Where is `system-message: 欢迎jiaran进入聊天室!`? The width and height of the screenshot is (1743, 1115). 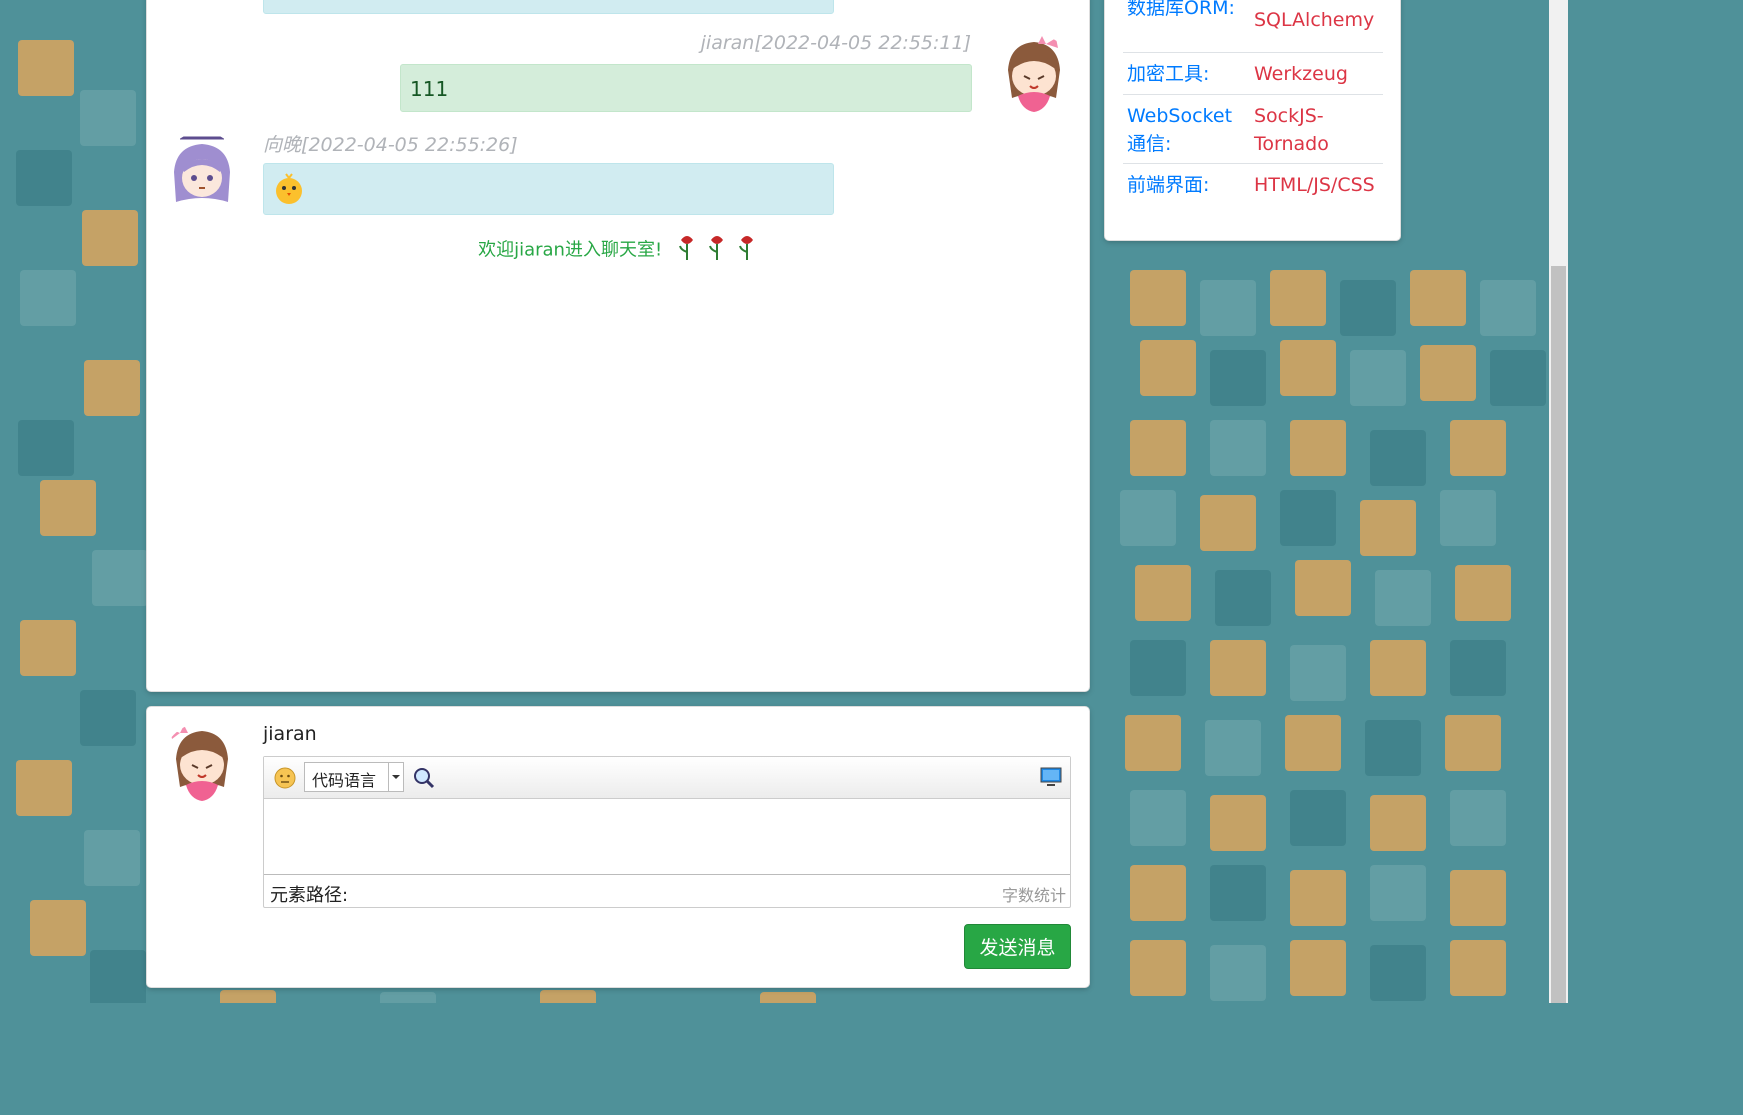
system-message: 欢迎jiaran进入聊天室! is located at coordinates (618, 250).